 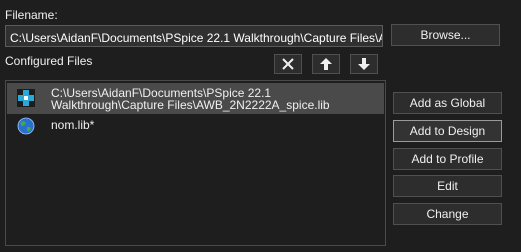 What do you see at coordinates (195, 126) in the screenshot?
I see `list-item: nom.lib*` at bounding box center [195, 126].